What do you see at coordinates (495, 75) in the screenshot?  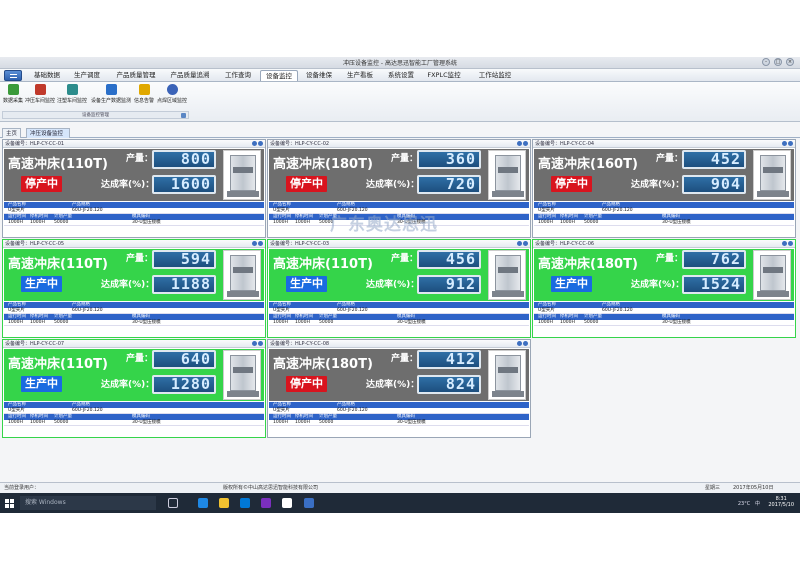 I see `tab-workstation-monitor: 工作站监控` at bounding box center [495, 75].